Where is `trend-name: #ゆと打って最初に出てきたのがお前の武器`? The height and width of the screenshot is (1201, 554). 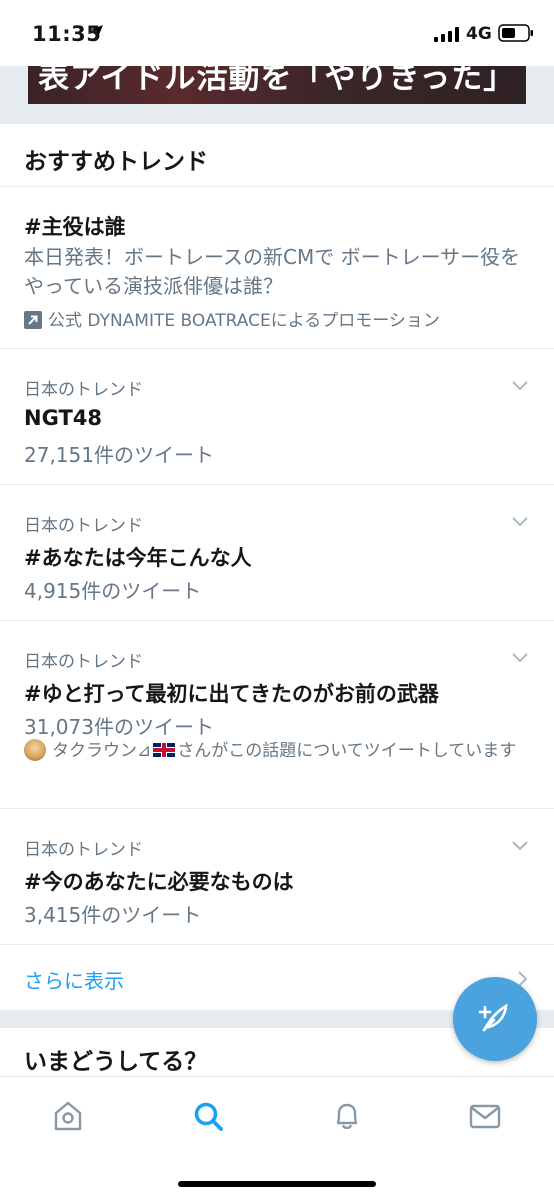 trend-name: #ゆと打って最初に出てきたのがお前の武器 is located at coordinates (231, 694).